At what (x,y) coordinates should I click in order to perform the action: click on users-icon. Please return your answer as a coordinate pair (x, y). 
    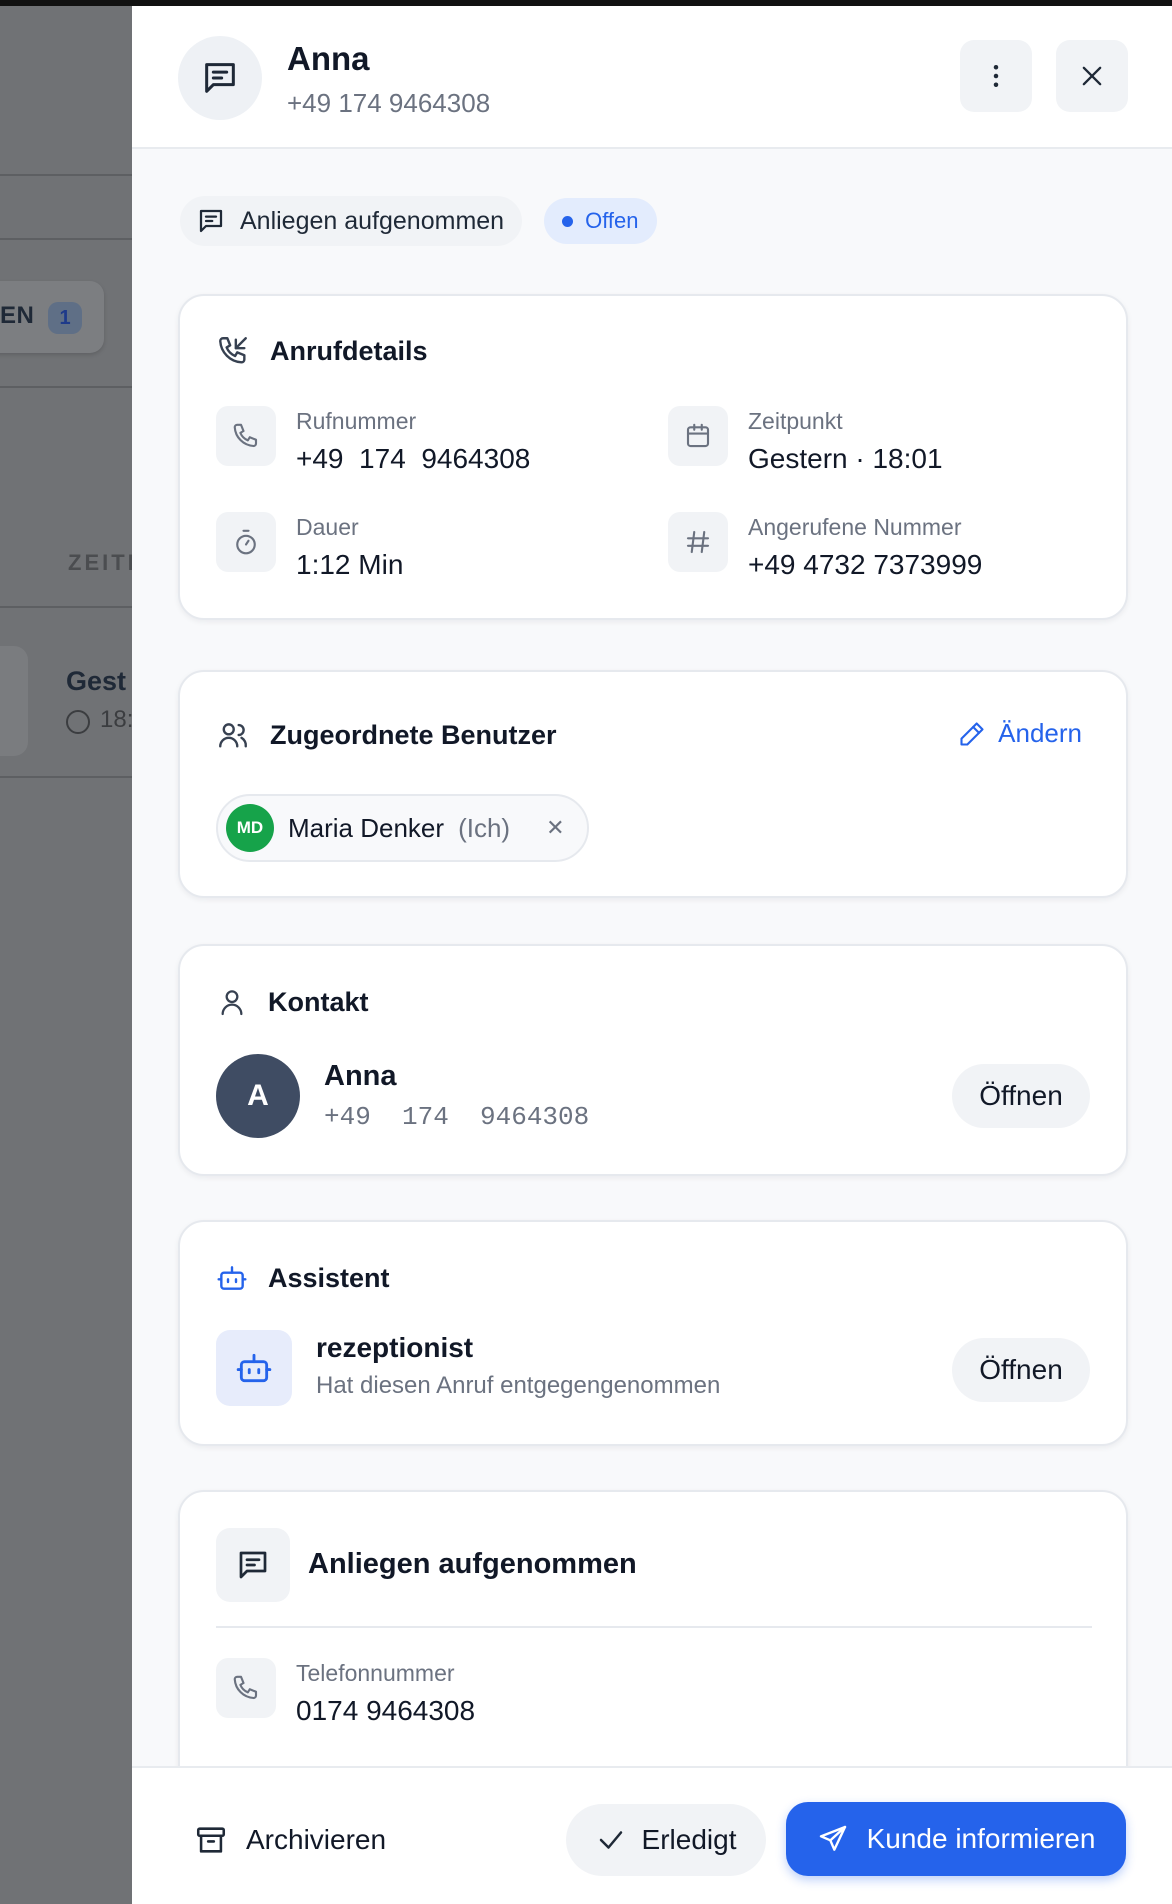
    Looking at the image, I should click on (233, 735).